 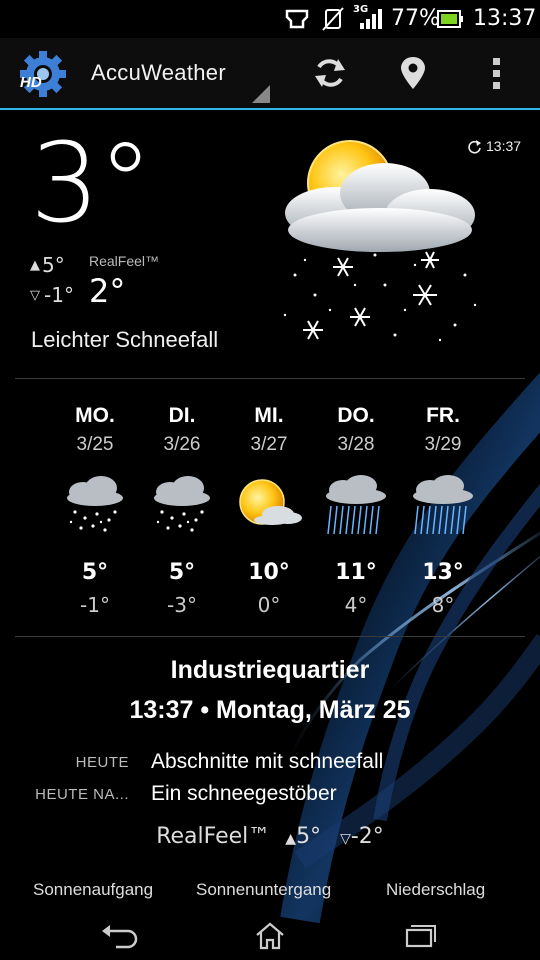 What do you see at coordinates (269, 572) in the screenshot?
I see `forecast-high: 10°` at bounding box center [269, 572].